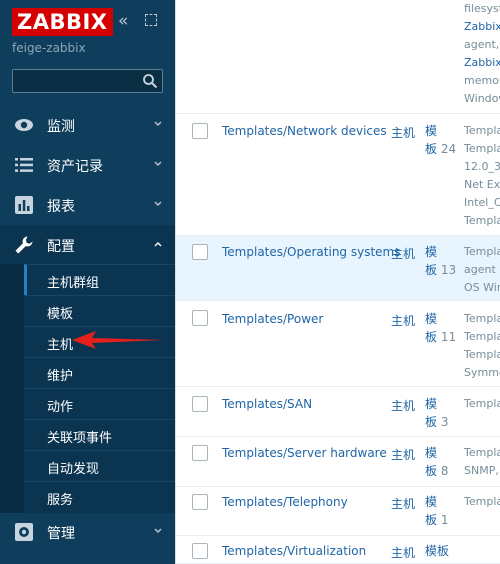 This screenshot has height=564, width=500. What do you see at coordinates (285, 502) in the screenshot?
I see `host-group-name-link: Templates/Telephony` at bounding box center [285, 502].